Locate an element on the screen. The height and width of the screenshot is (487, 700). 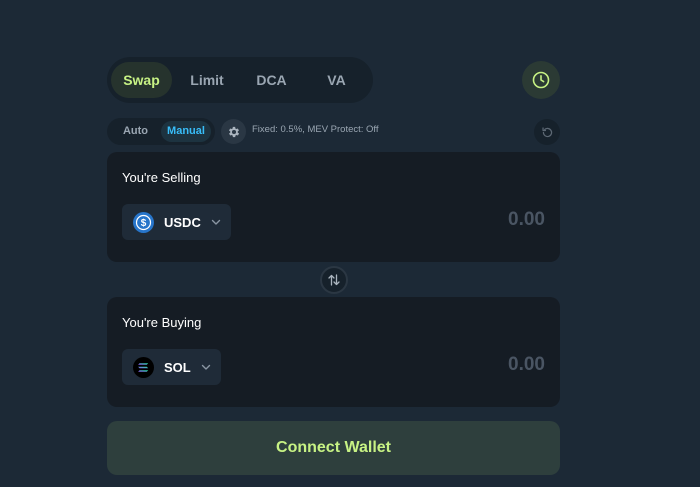
history-clock-icon is located at coordinates (541, 80).